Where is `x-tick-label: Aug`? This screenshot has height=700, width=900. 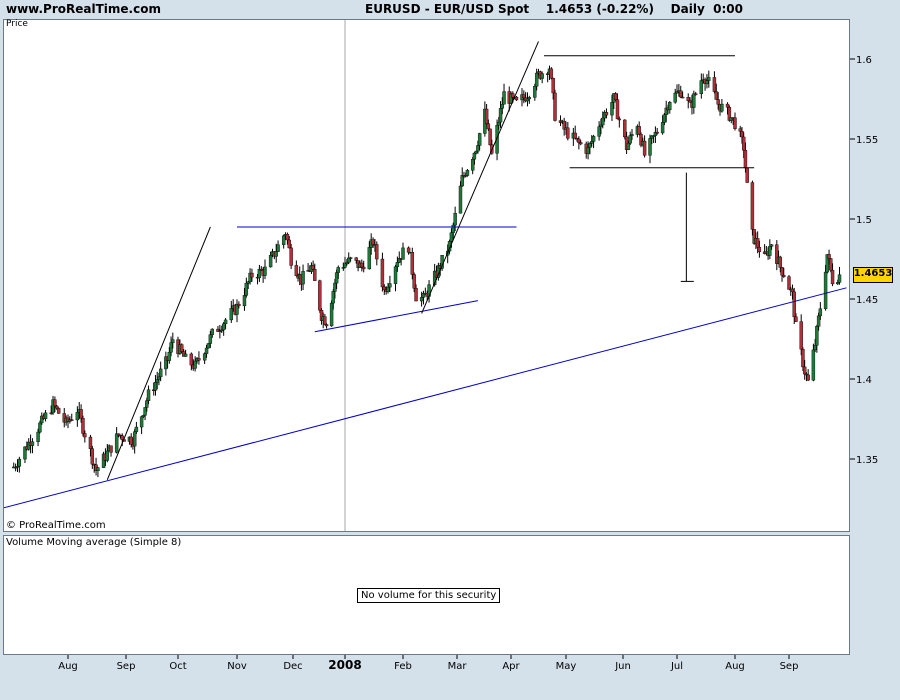 x-tick-label: Aug is located at coordinates (68, 666).